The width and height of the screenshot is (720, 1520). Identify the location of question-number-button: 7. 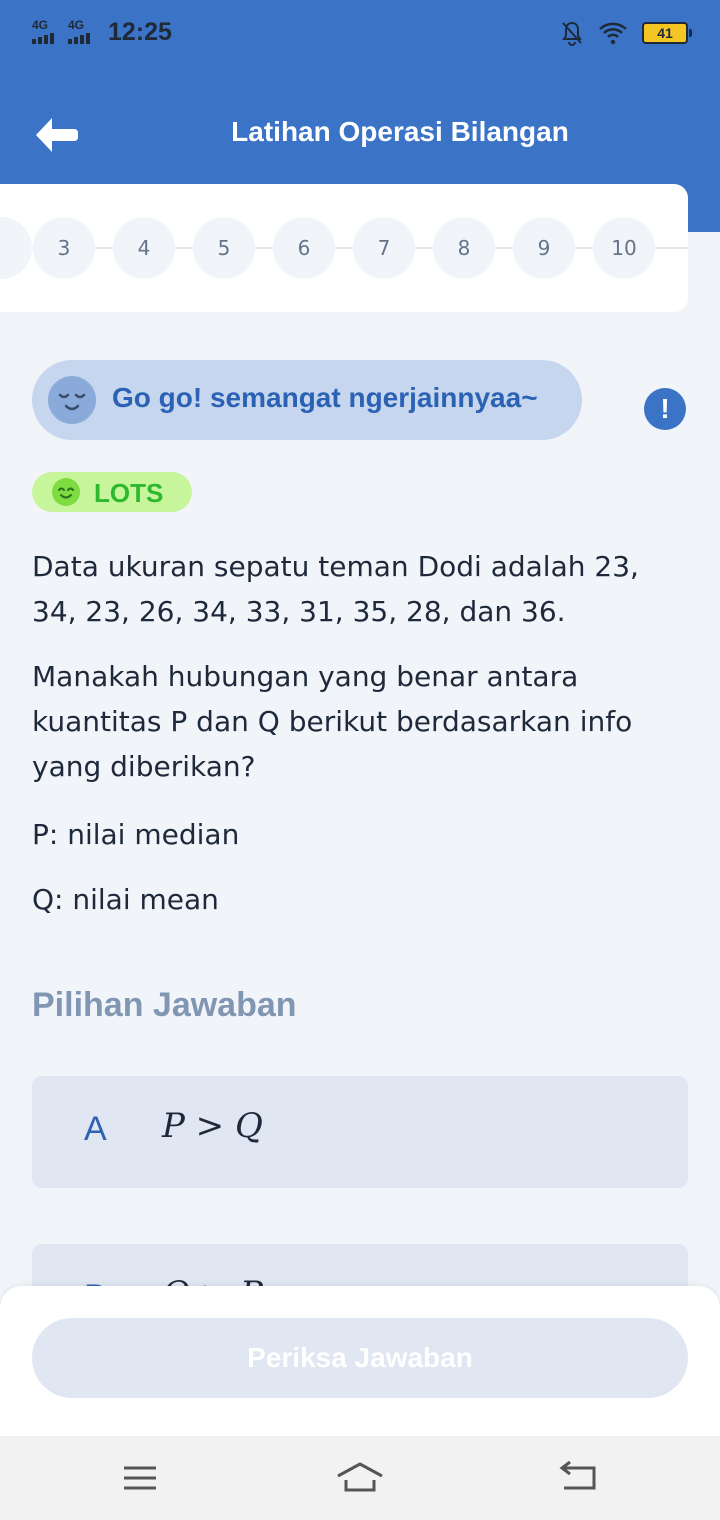
(384, 248).